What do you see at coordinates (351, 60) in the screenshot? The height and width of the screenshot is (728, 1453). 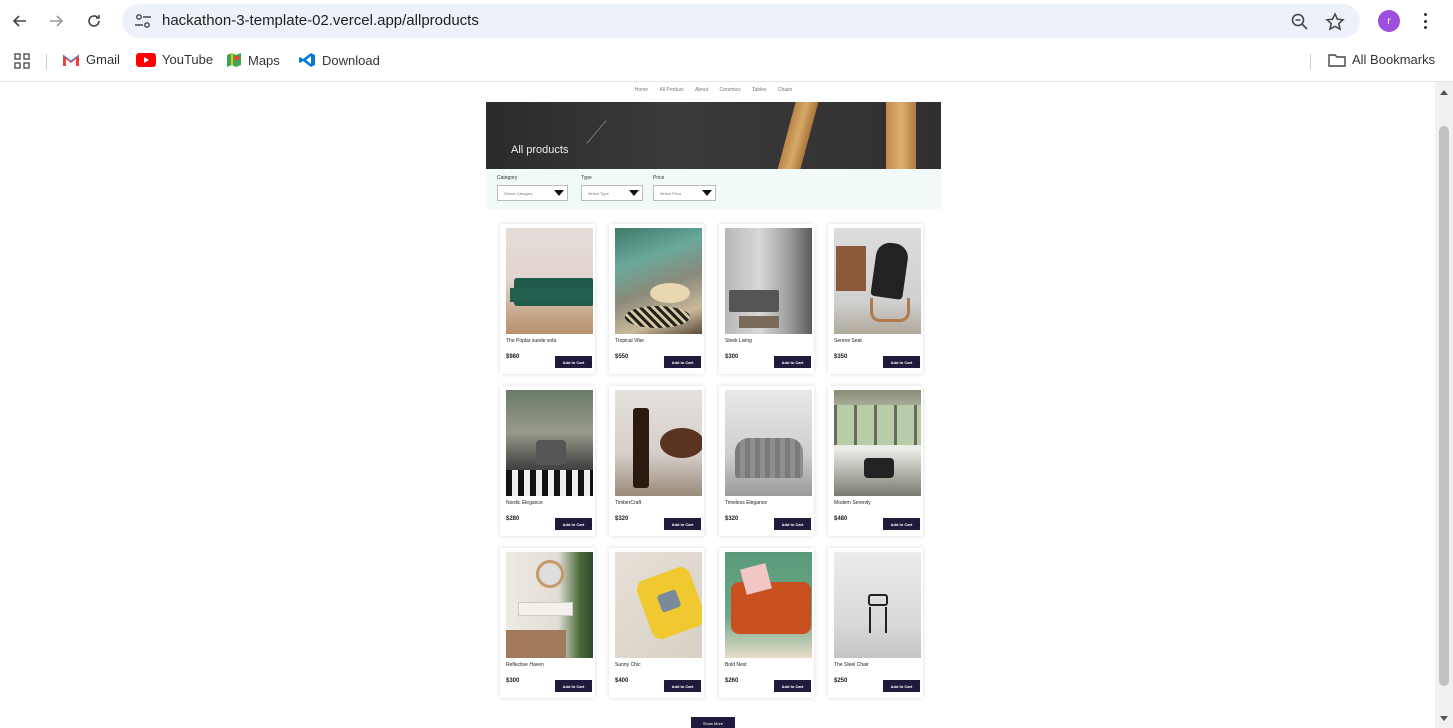 I see `bookmark-label: Download` at bounding box center [351, 60].